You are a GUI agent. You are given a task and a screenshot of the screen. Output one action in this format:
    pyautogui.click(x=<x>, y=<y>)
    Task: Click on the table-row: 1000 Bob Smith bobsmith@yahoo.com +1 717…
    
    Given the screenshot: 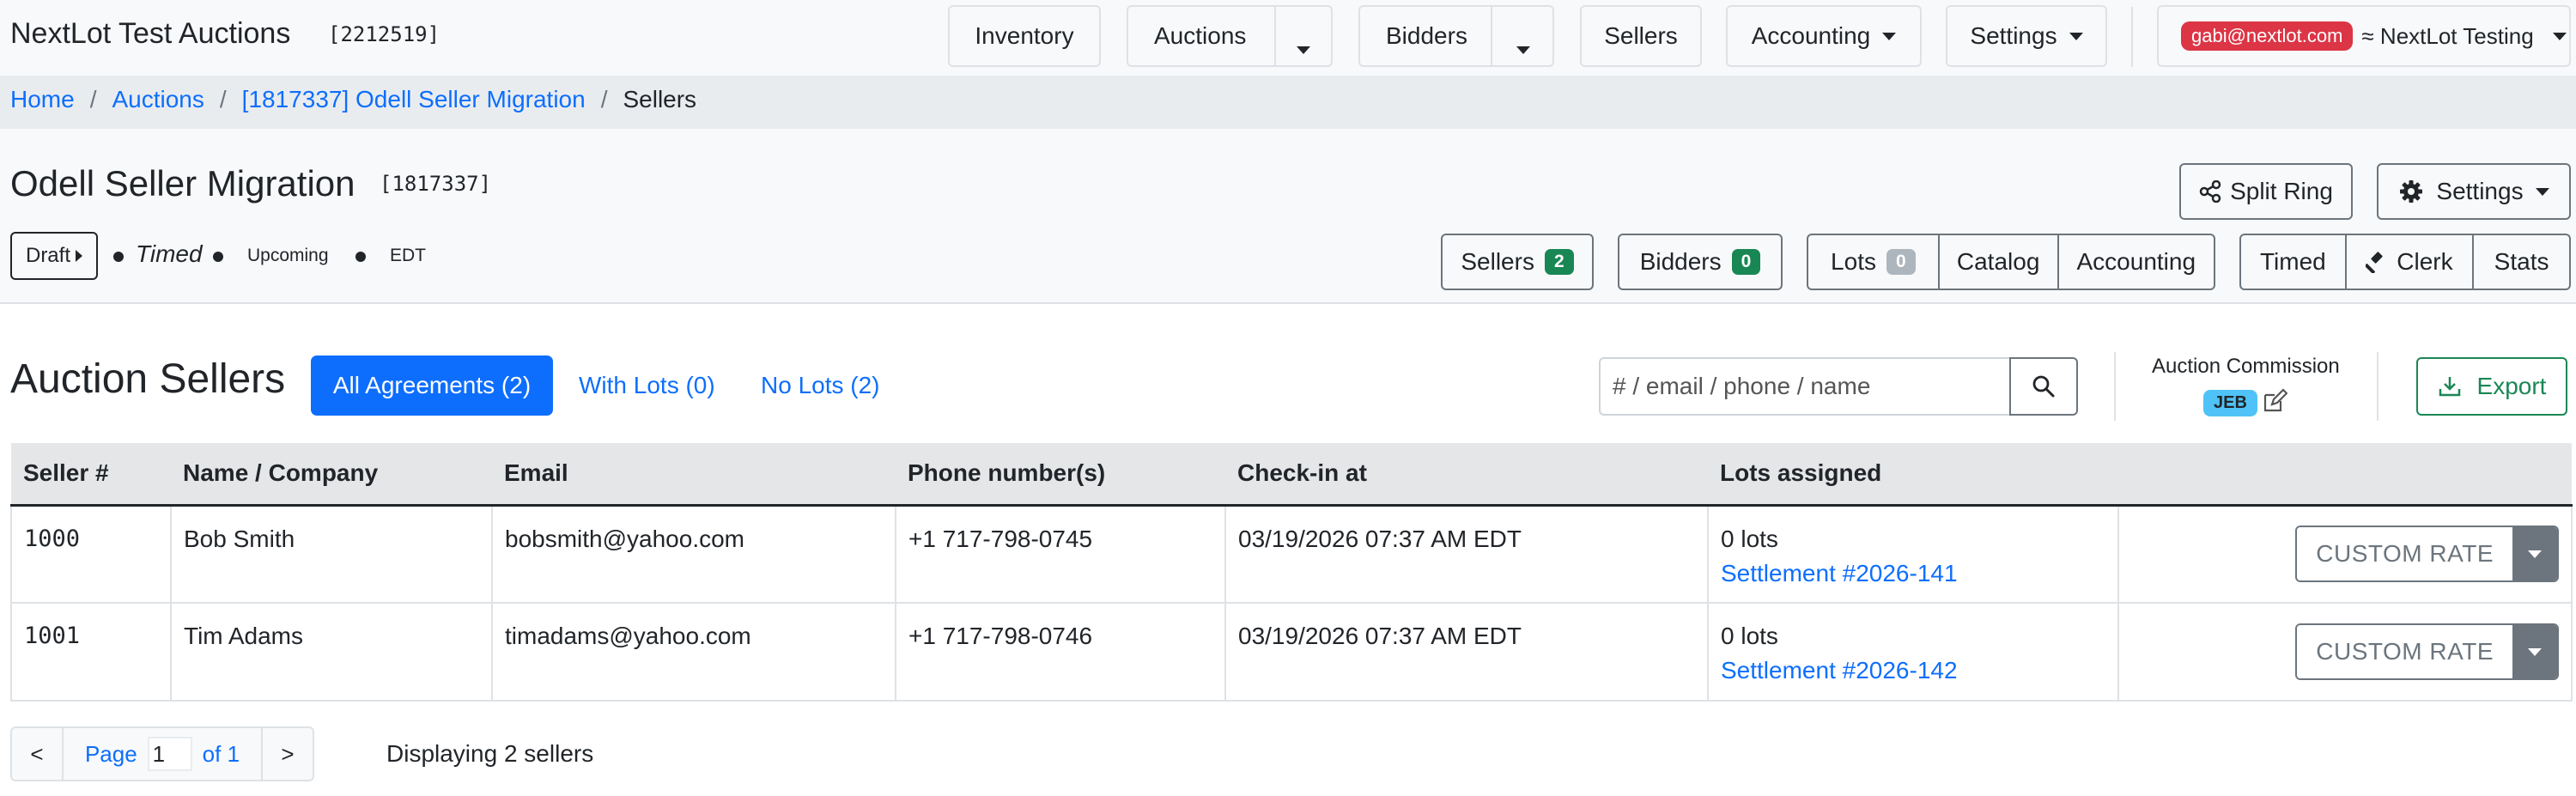 What is the action you would take?
    pyautogui.click(x=1291, y=554)
    